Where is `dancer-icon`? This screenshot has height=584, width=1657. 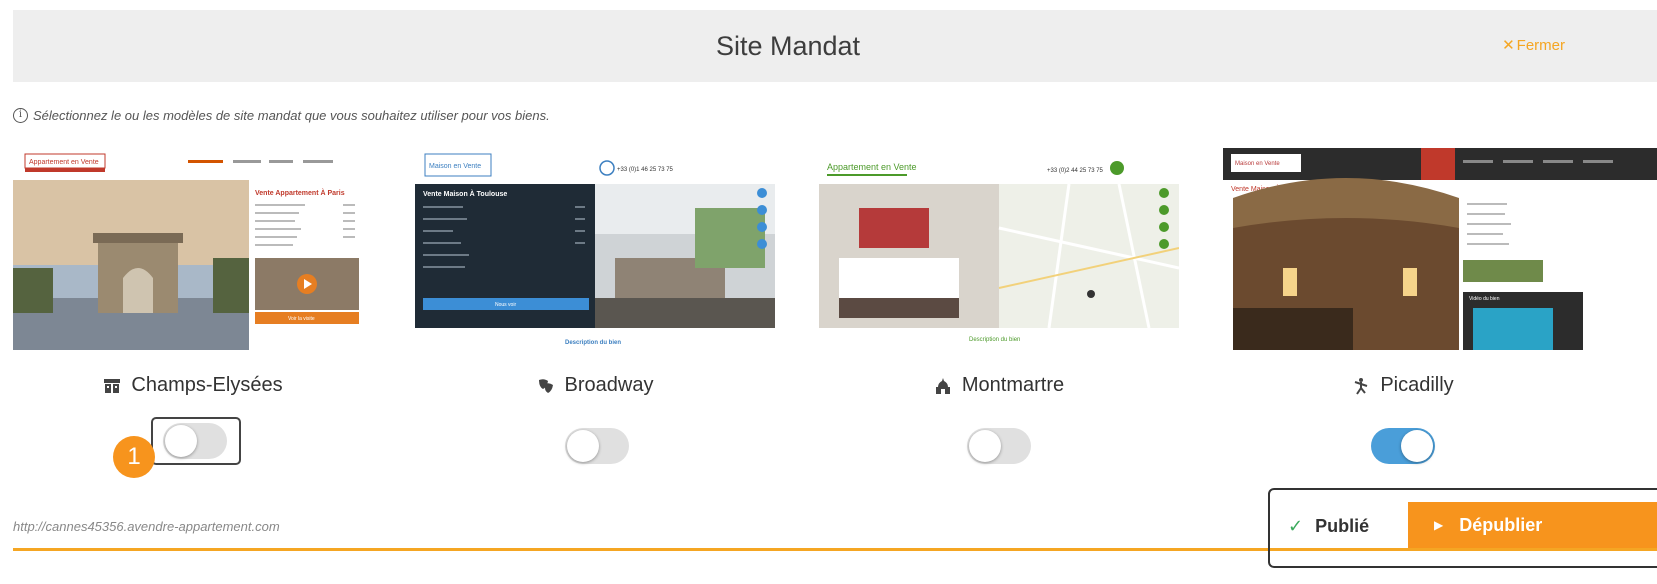 dancer-icon is located at coordinates (1361, 386).